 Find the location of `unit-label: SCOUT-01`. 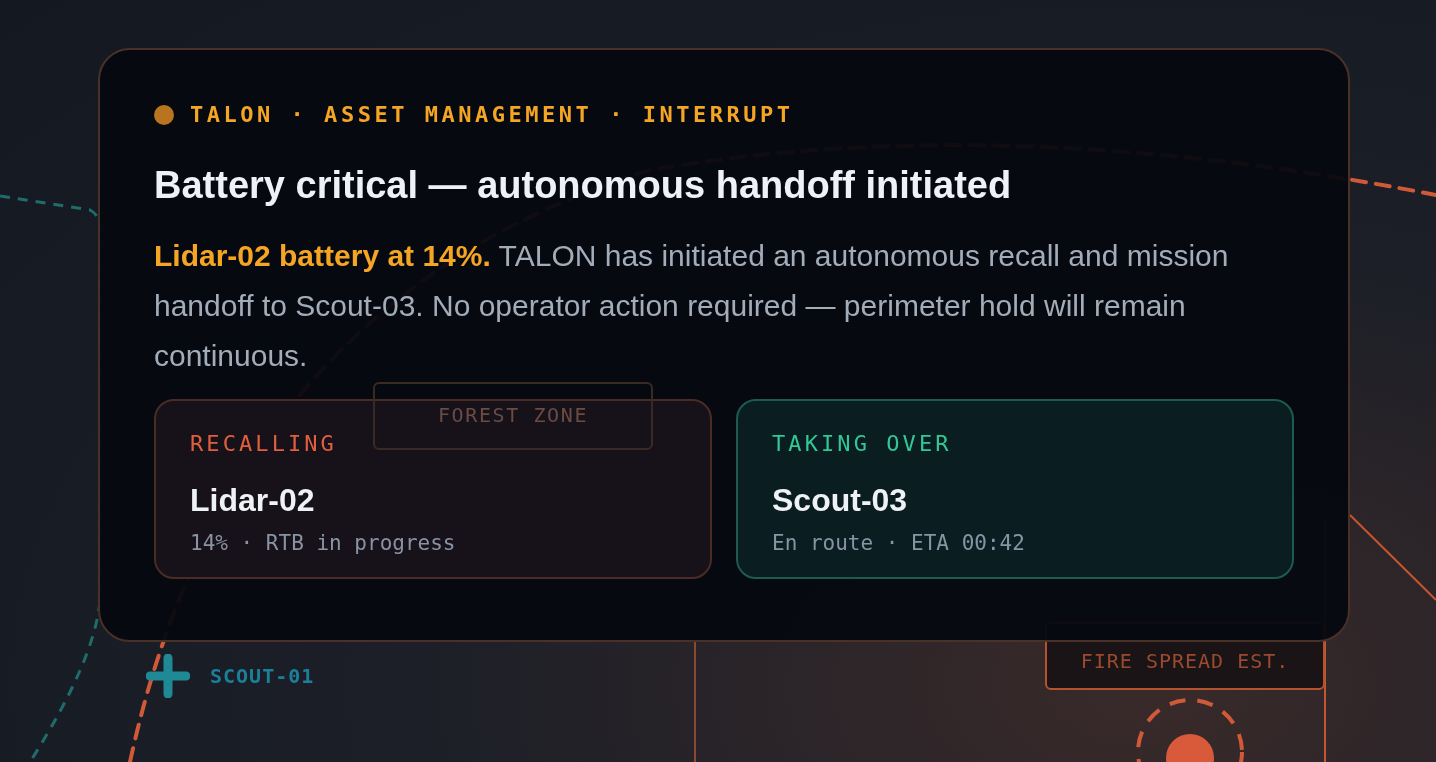

unit-label: SCOUT-01 is located at coordinates (262, 676).